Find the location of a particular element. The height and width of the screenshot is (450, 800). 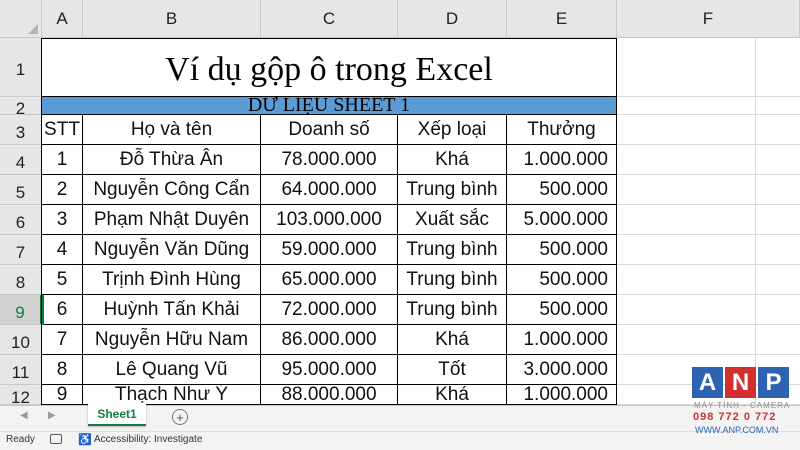

data-cell: Trịnh Đình Hùng is located at coordinates (172, 280).